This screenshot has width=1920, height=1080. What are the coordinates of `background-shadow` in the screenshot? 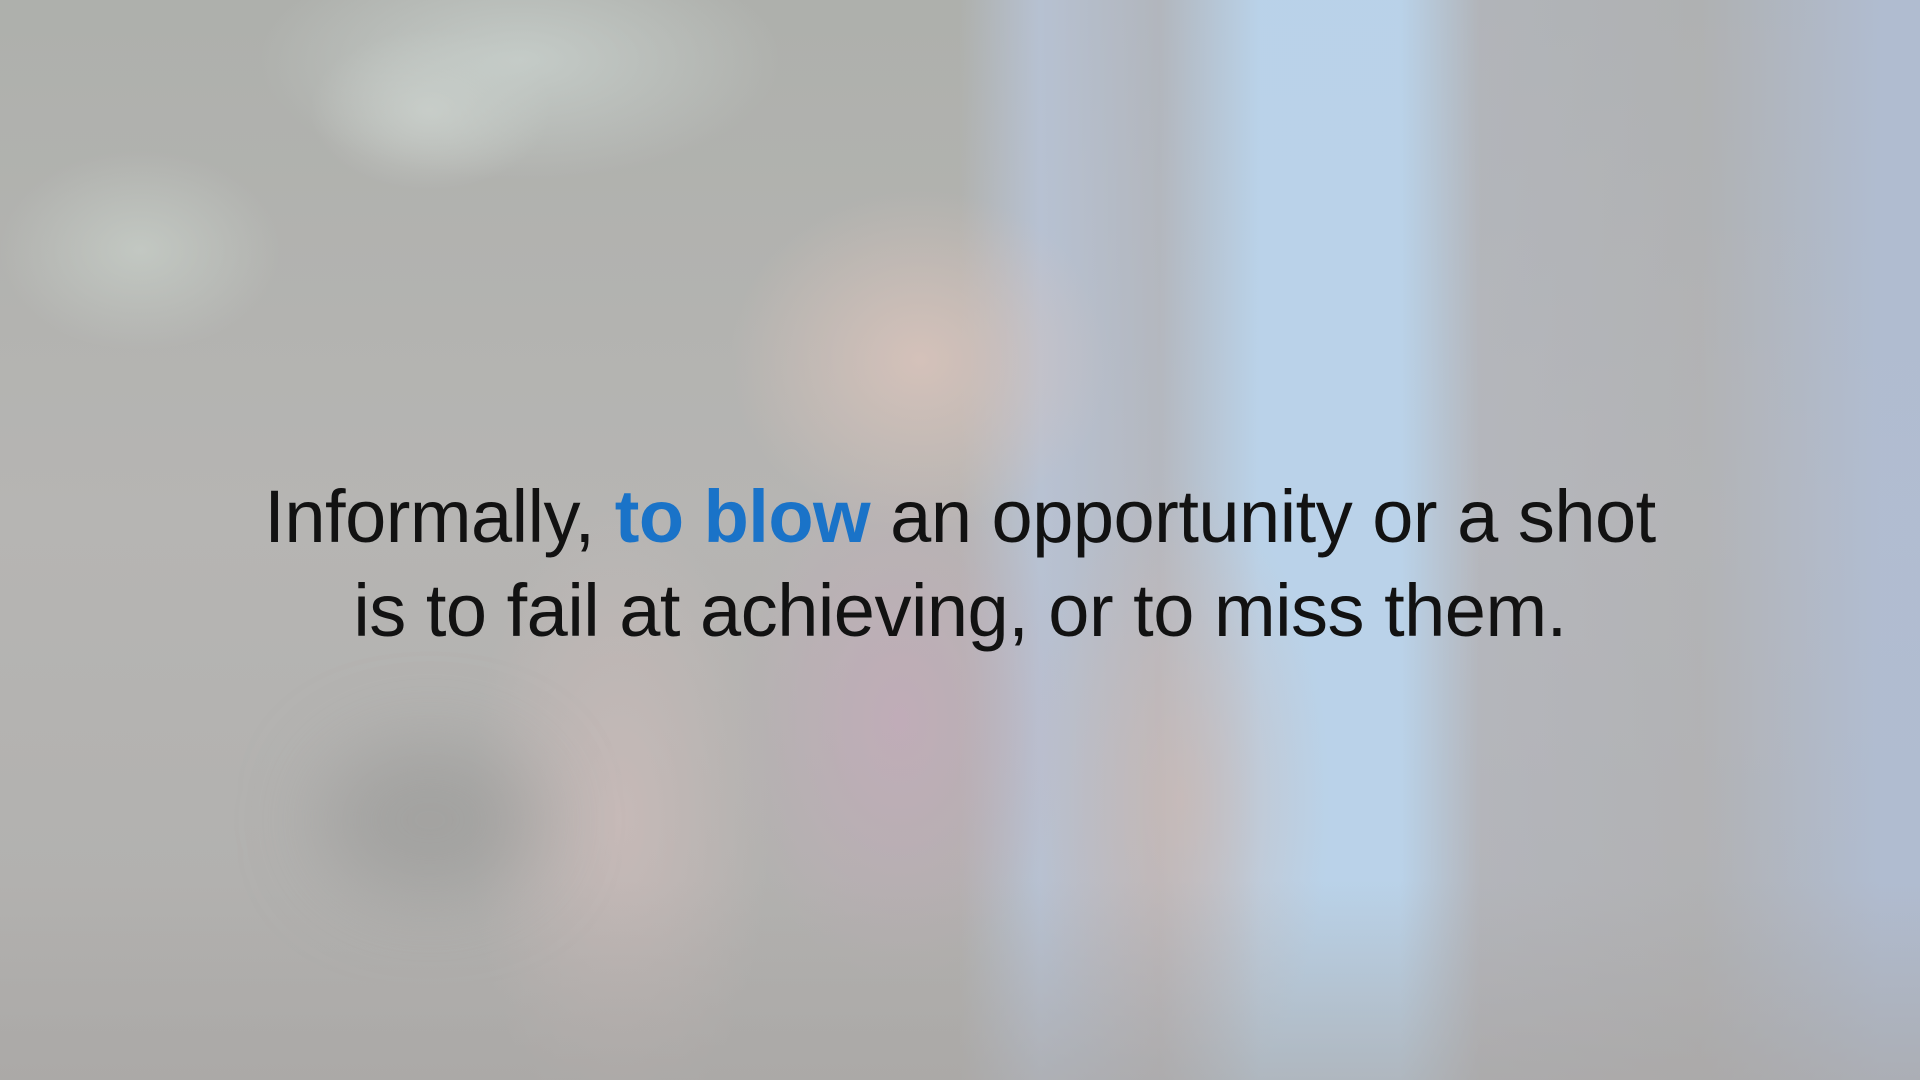 It's located at (430, 820).